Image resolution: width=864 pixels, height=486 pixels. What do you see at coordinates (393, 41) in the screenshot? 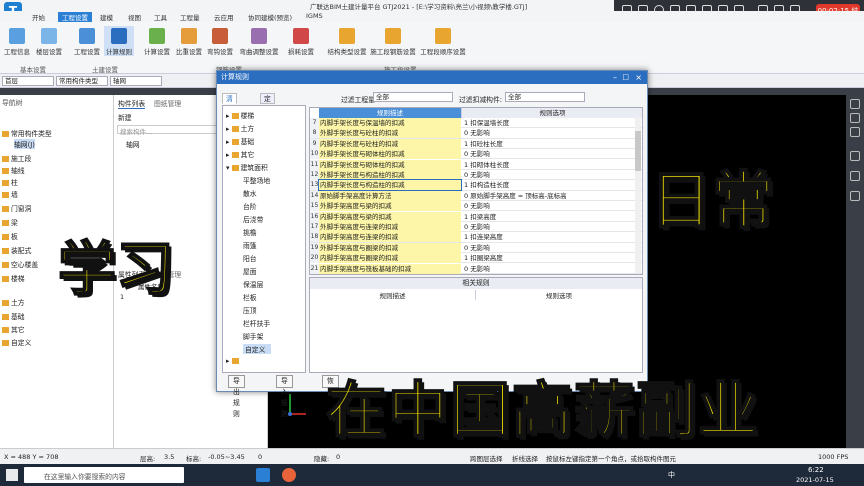
I see `segment-rebar-button: 施工段钢筋设置` at bounding box center [393, 41].